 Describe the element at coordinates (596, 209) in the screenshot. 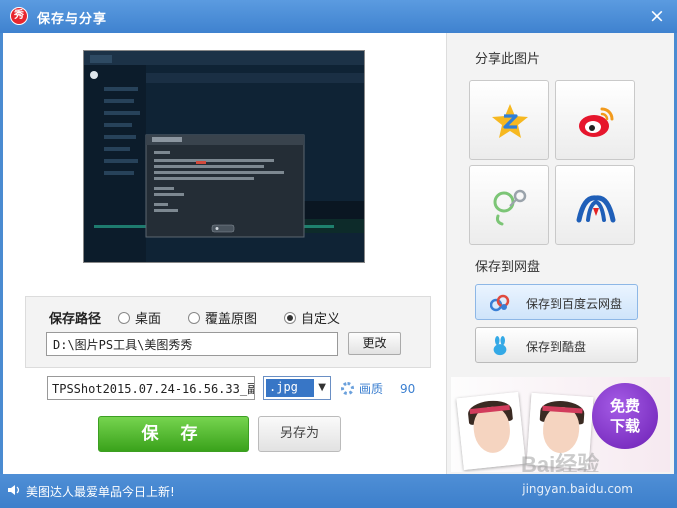

I see `renren-icon` at that location.